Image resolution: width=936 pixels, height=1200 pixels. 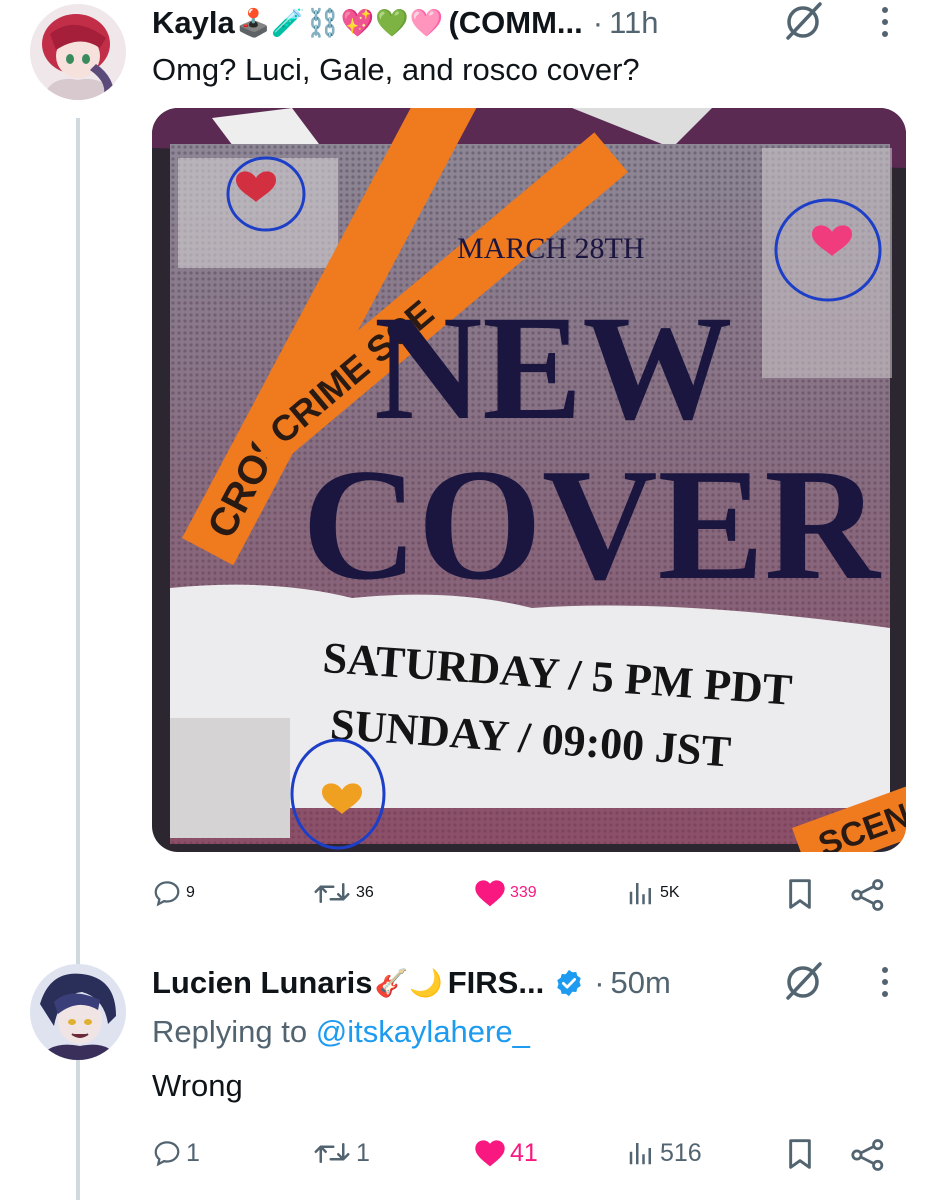 I want to click on author-emojis: 🕹️🧪⛓️💖💚🩷, so click(x=340, y=23).